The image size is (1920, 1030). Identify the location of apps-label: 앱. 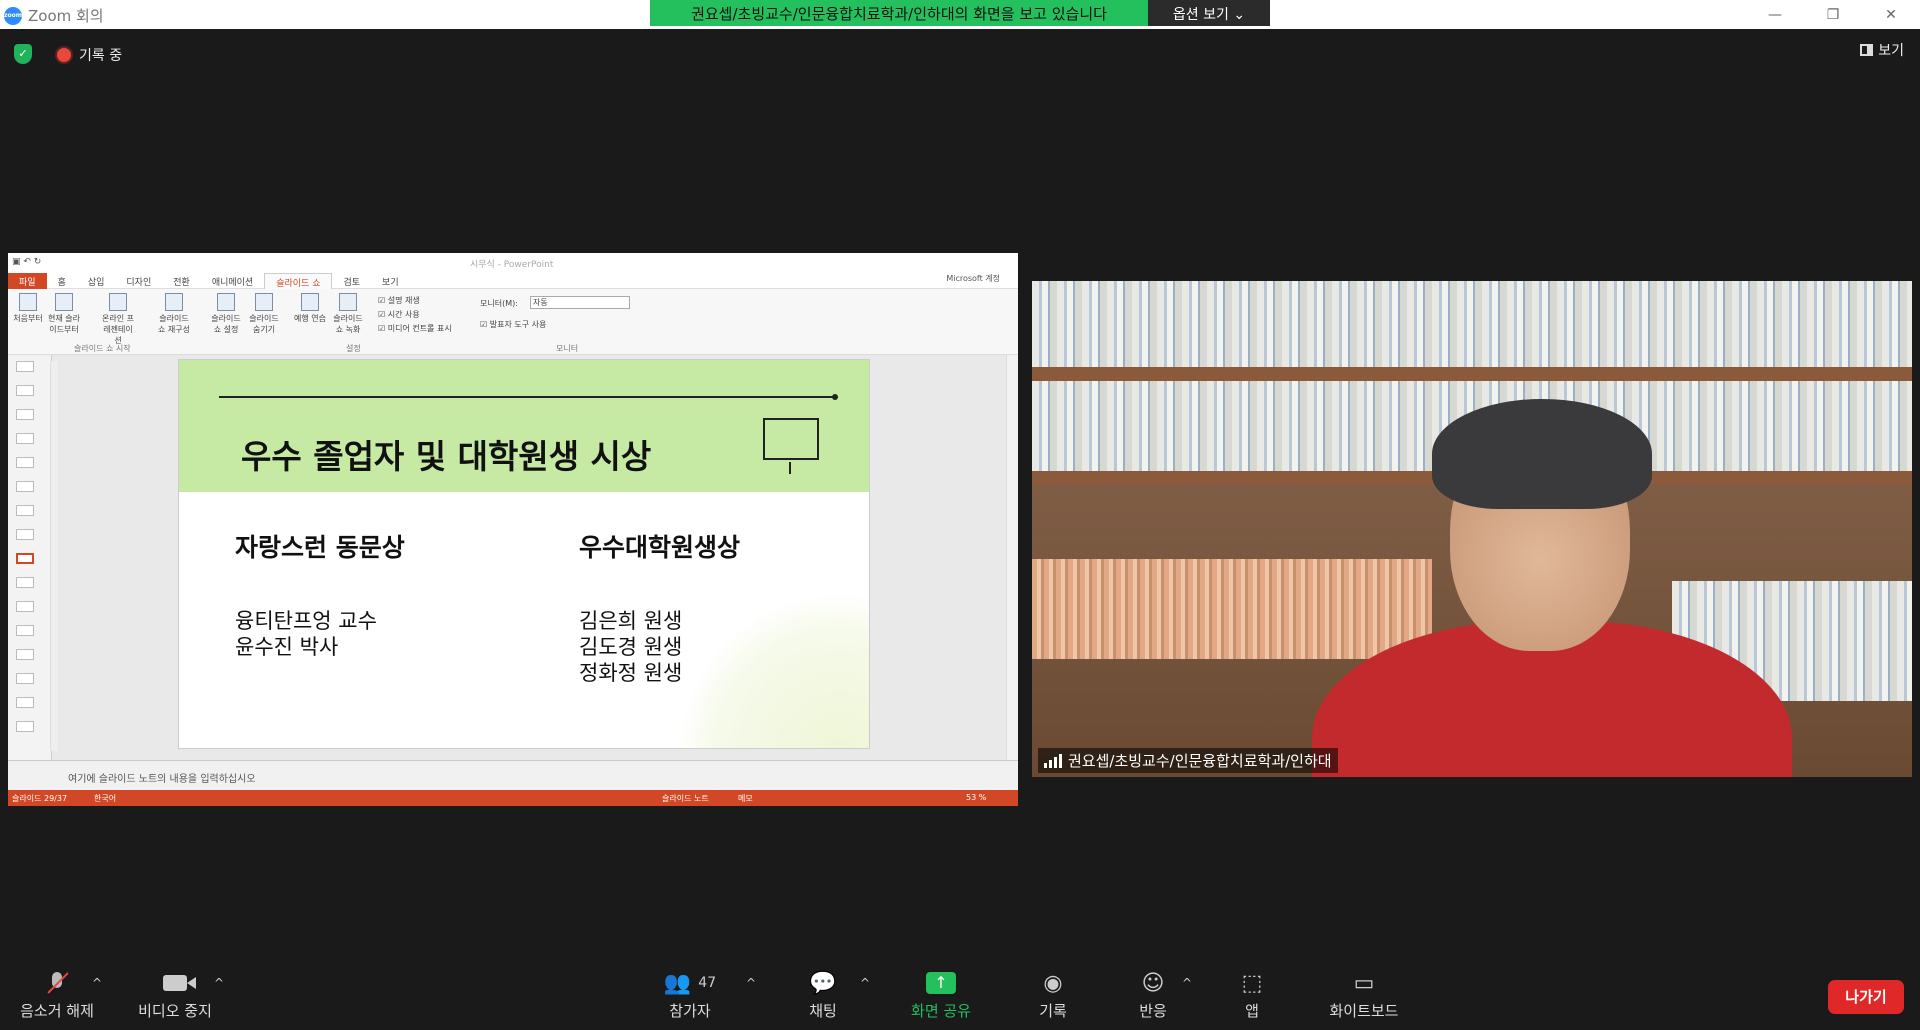
(1252, 1011).